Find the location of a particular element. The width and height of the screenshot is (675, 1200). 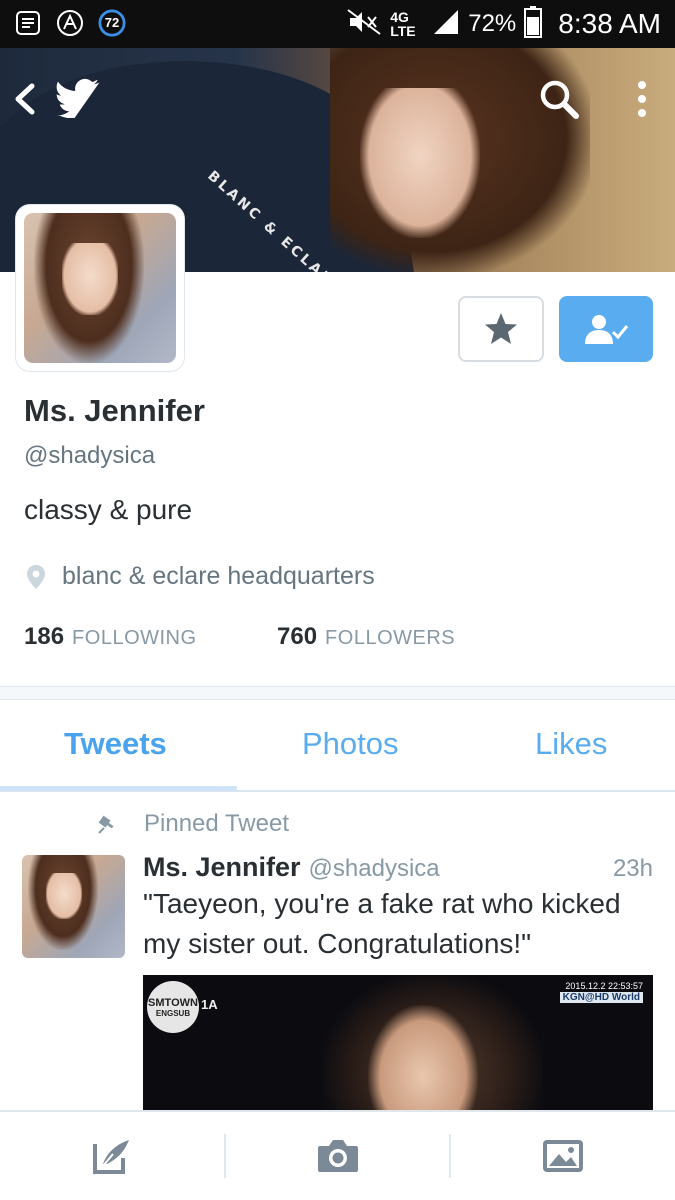

profile-tabs: Tweets Photos Likes is located at coordinates (337, 746).